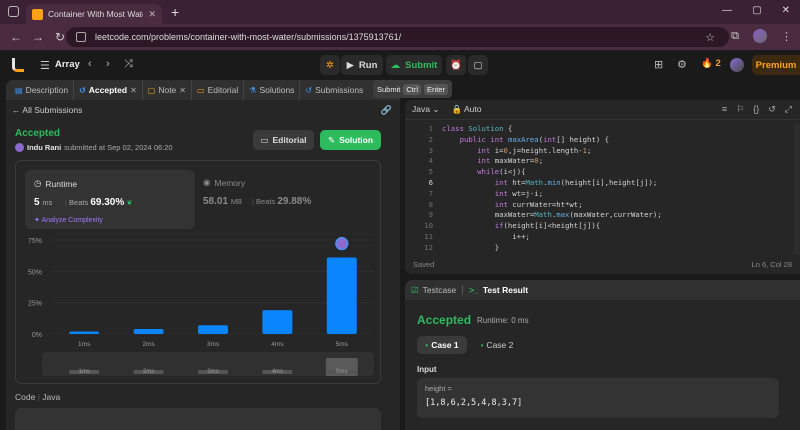  Describe the element at coordinates (456, 65) in the screenshot. I see `timer-button: ⏰` at that location.